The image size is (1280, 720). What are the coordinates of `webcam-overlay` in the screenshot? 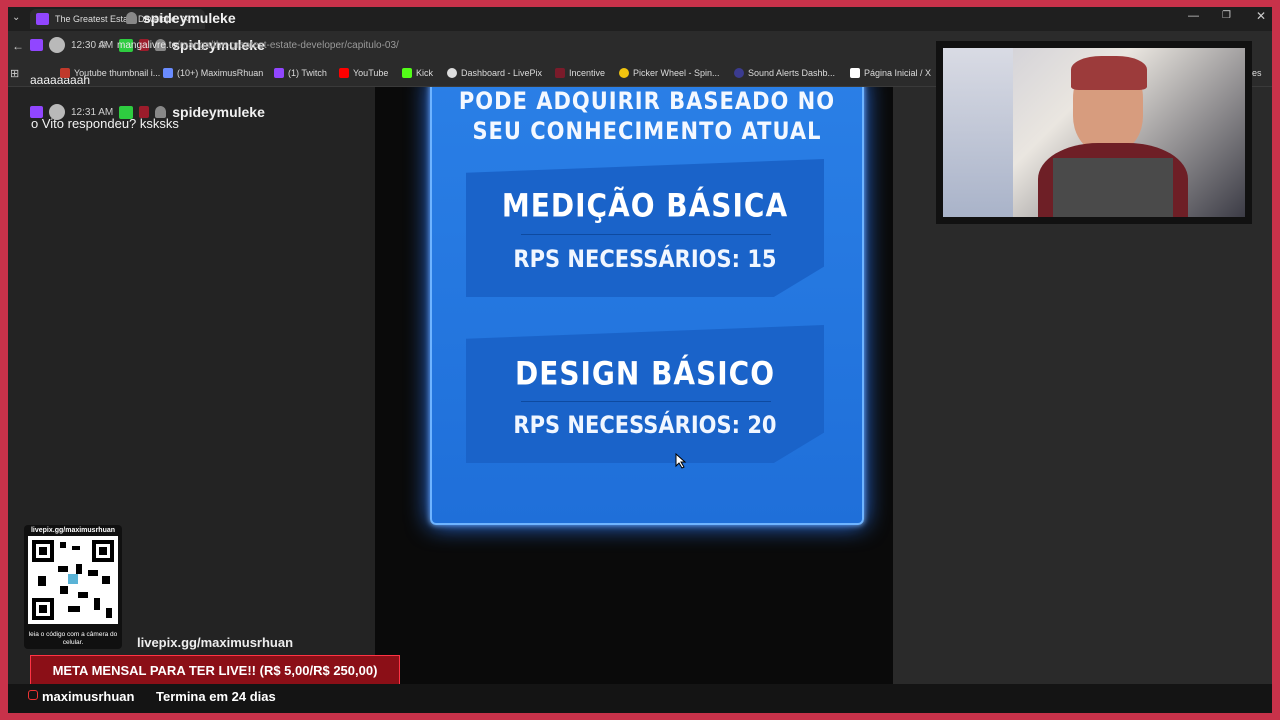 It's located at (1094, 132).